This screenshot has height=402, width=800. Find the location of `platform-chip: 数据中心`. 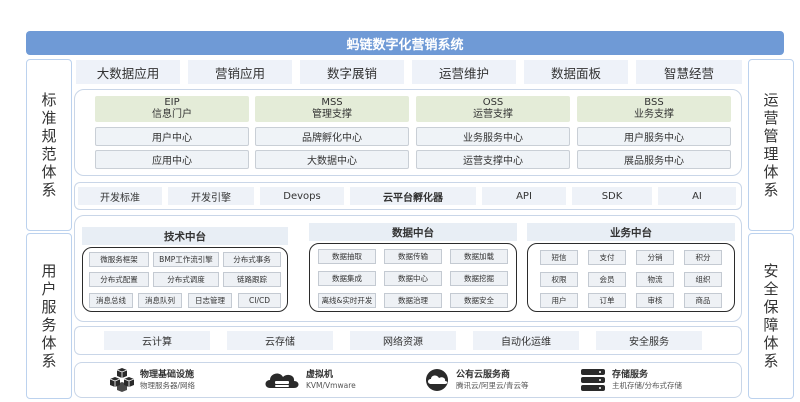

platform-chip: 数据中心 is located at coordinates (413, 278).